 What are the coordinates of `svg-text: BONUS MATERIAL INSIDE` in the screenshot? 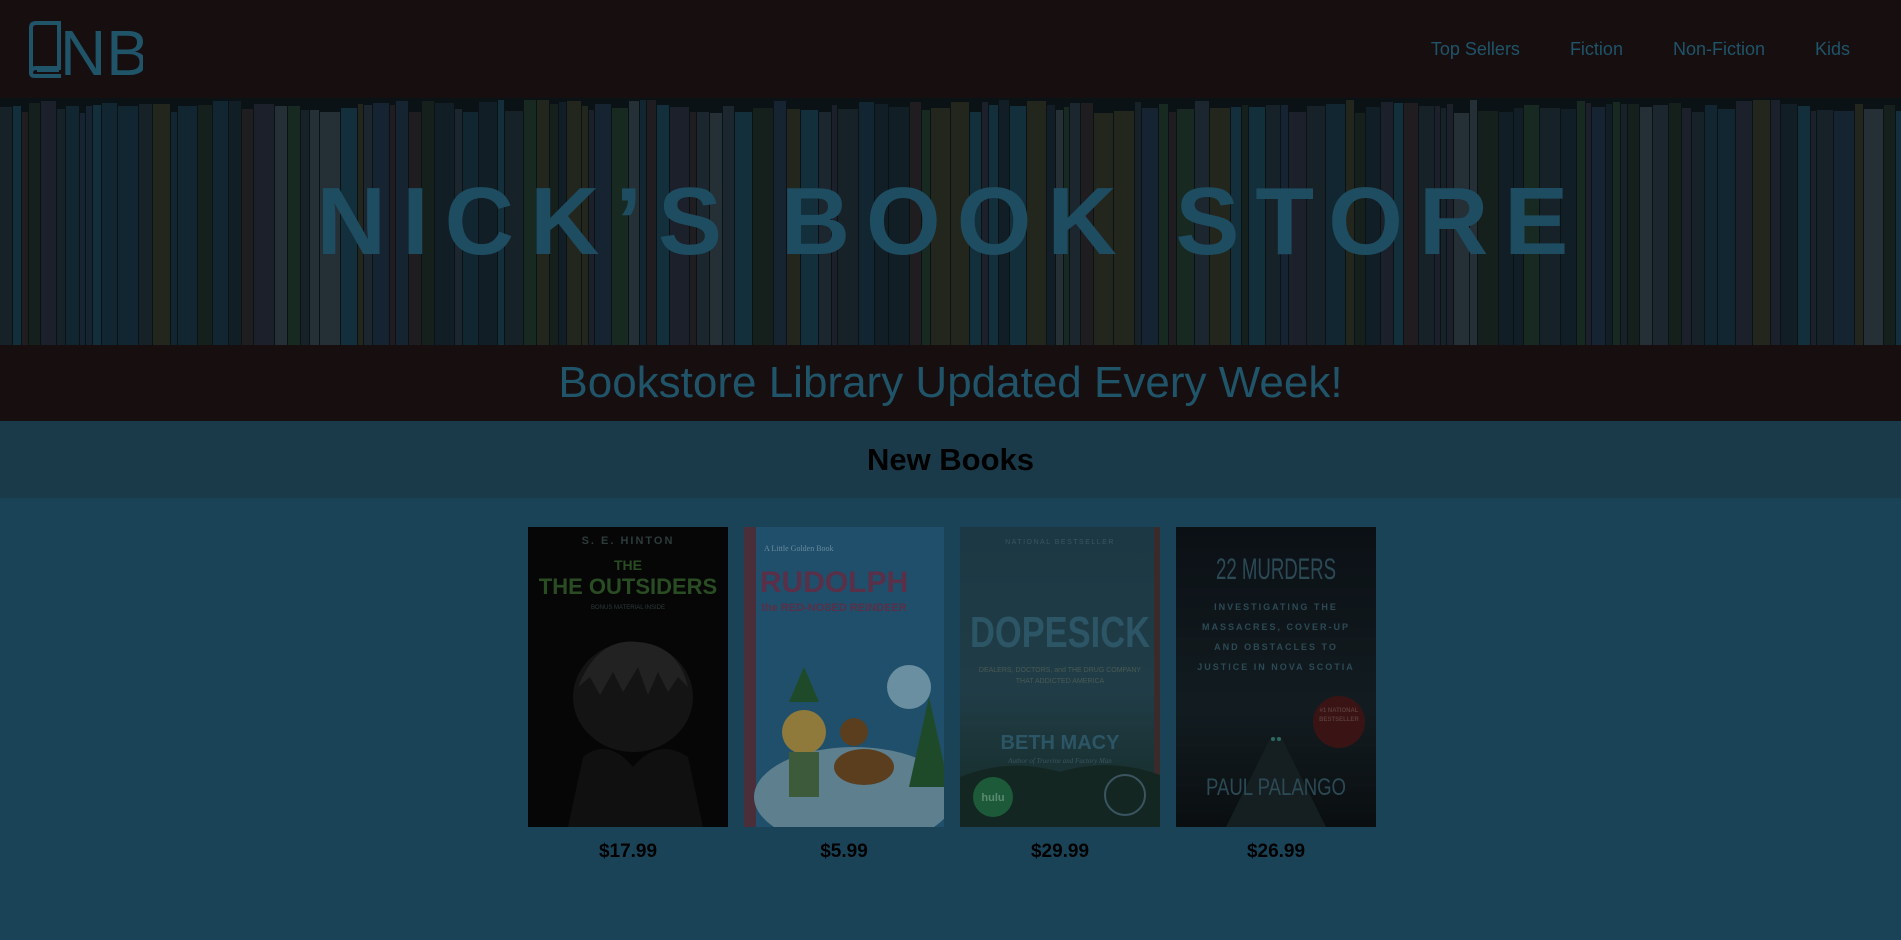 It's located at (628, 608).